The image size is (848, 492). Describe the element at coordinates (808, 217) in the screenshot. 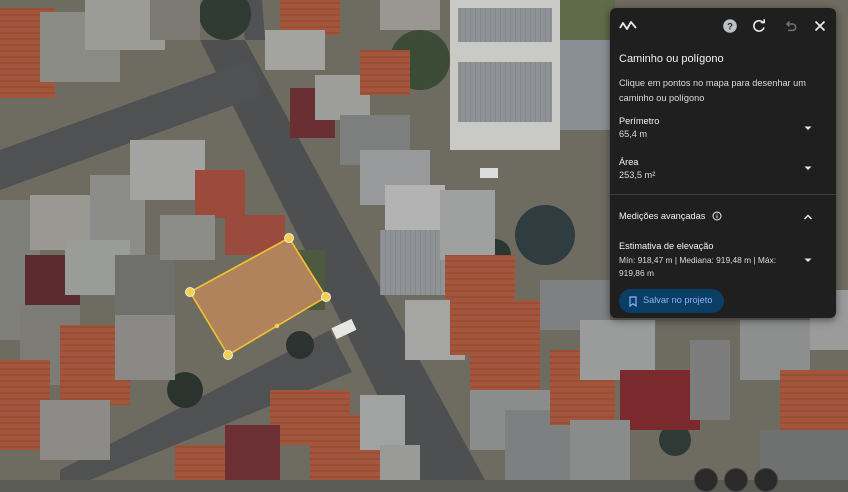

I see `collapse-chevron-up-icon` at that location.